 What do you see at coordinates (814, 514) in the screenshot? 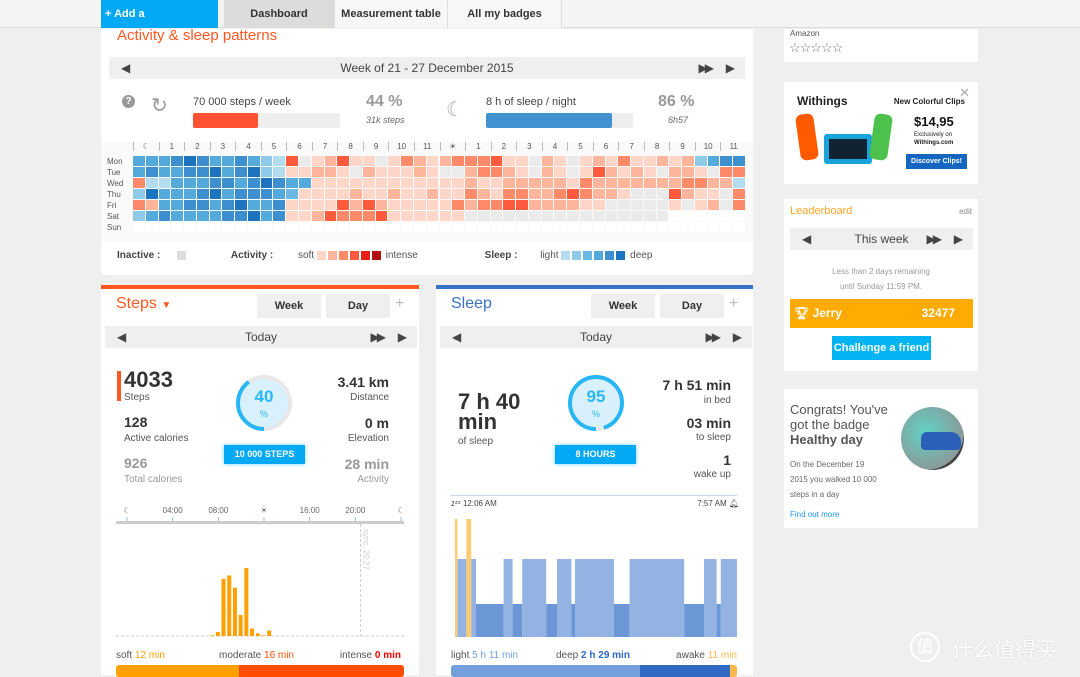
I see `find-out-more-link: Find out more` at bounding box center [814, 514].